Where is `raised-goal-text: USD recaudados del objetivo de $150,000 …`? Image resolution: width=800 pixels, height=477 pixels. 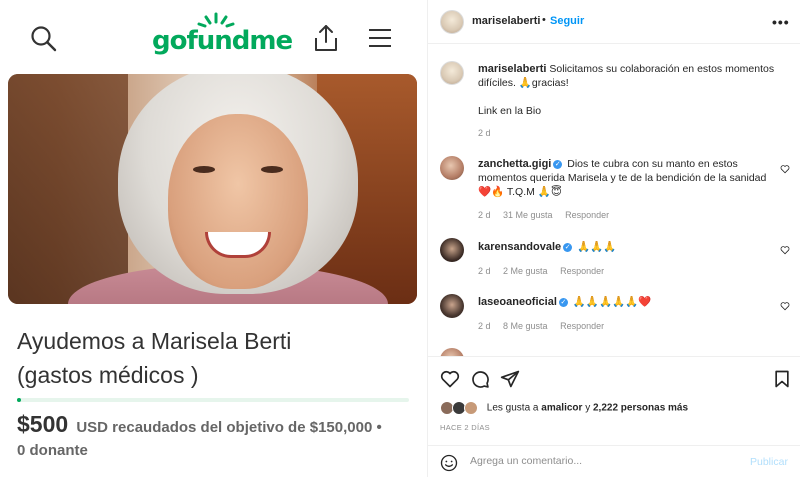
raised-goal-text: USD recaudados del objetivo de $150,000 … is located at coordinates (229, 427).